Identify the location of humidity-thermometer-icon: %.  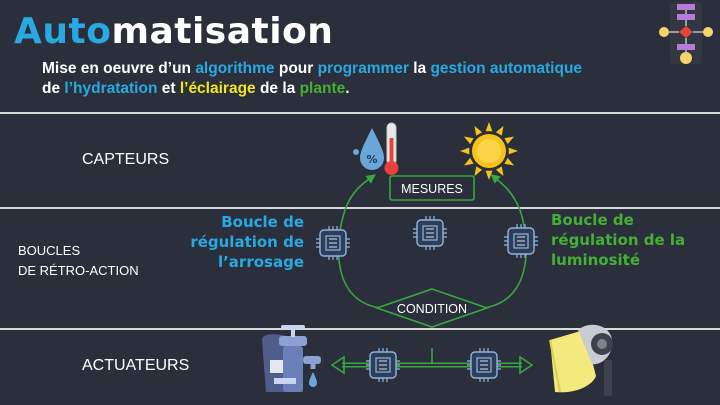
(376, 148).